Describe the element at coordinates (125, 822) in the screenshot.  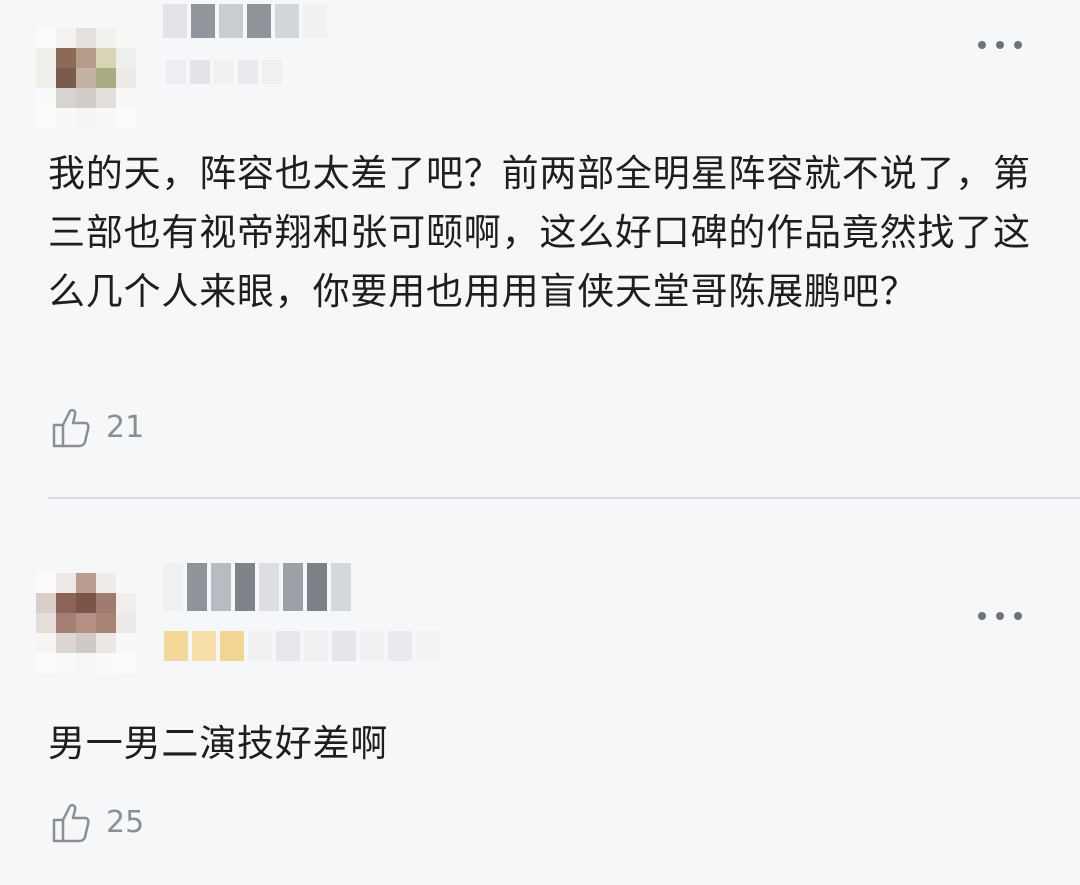
I see `like-count: 25` at that location.